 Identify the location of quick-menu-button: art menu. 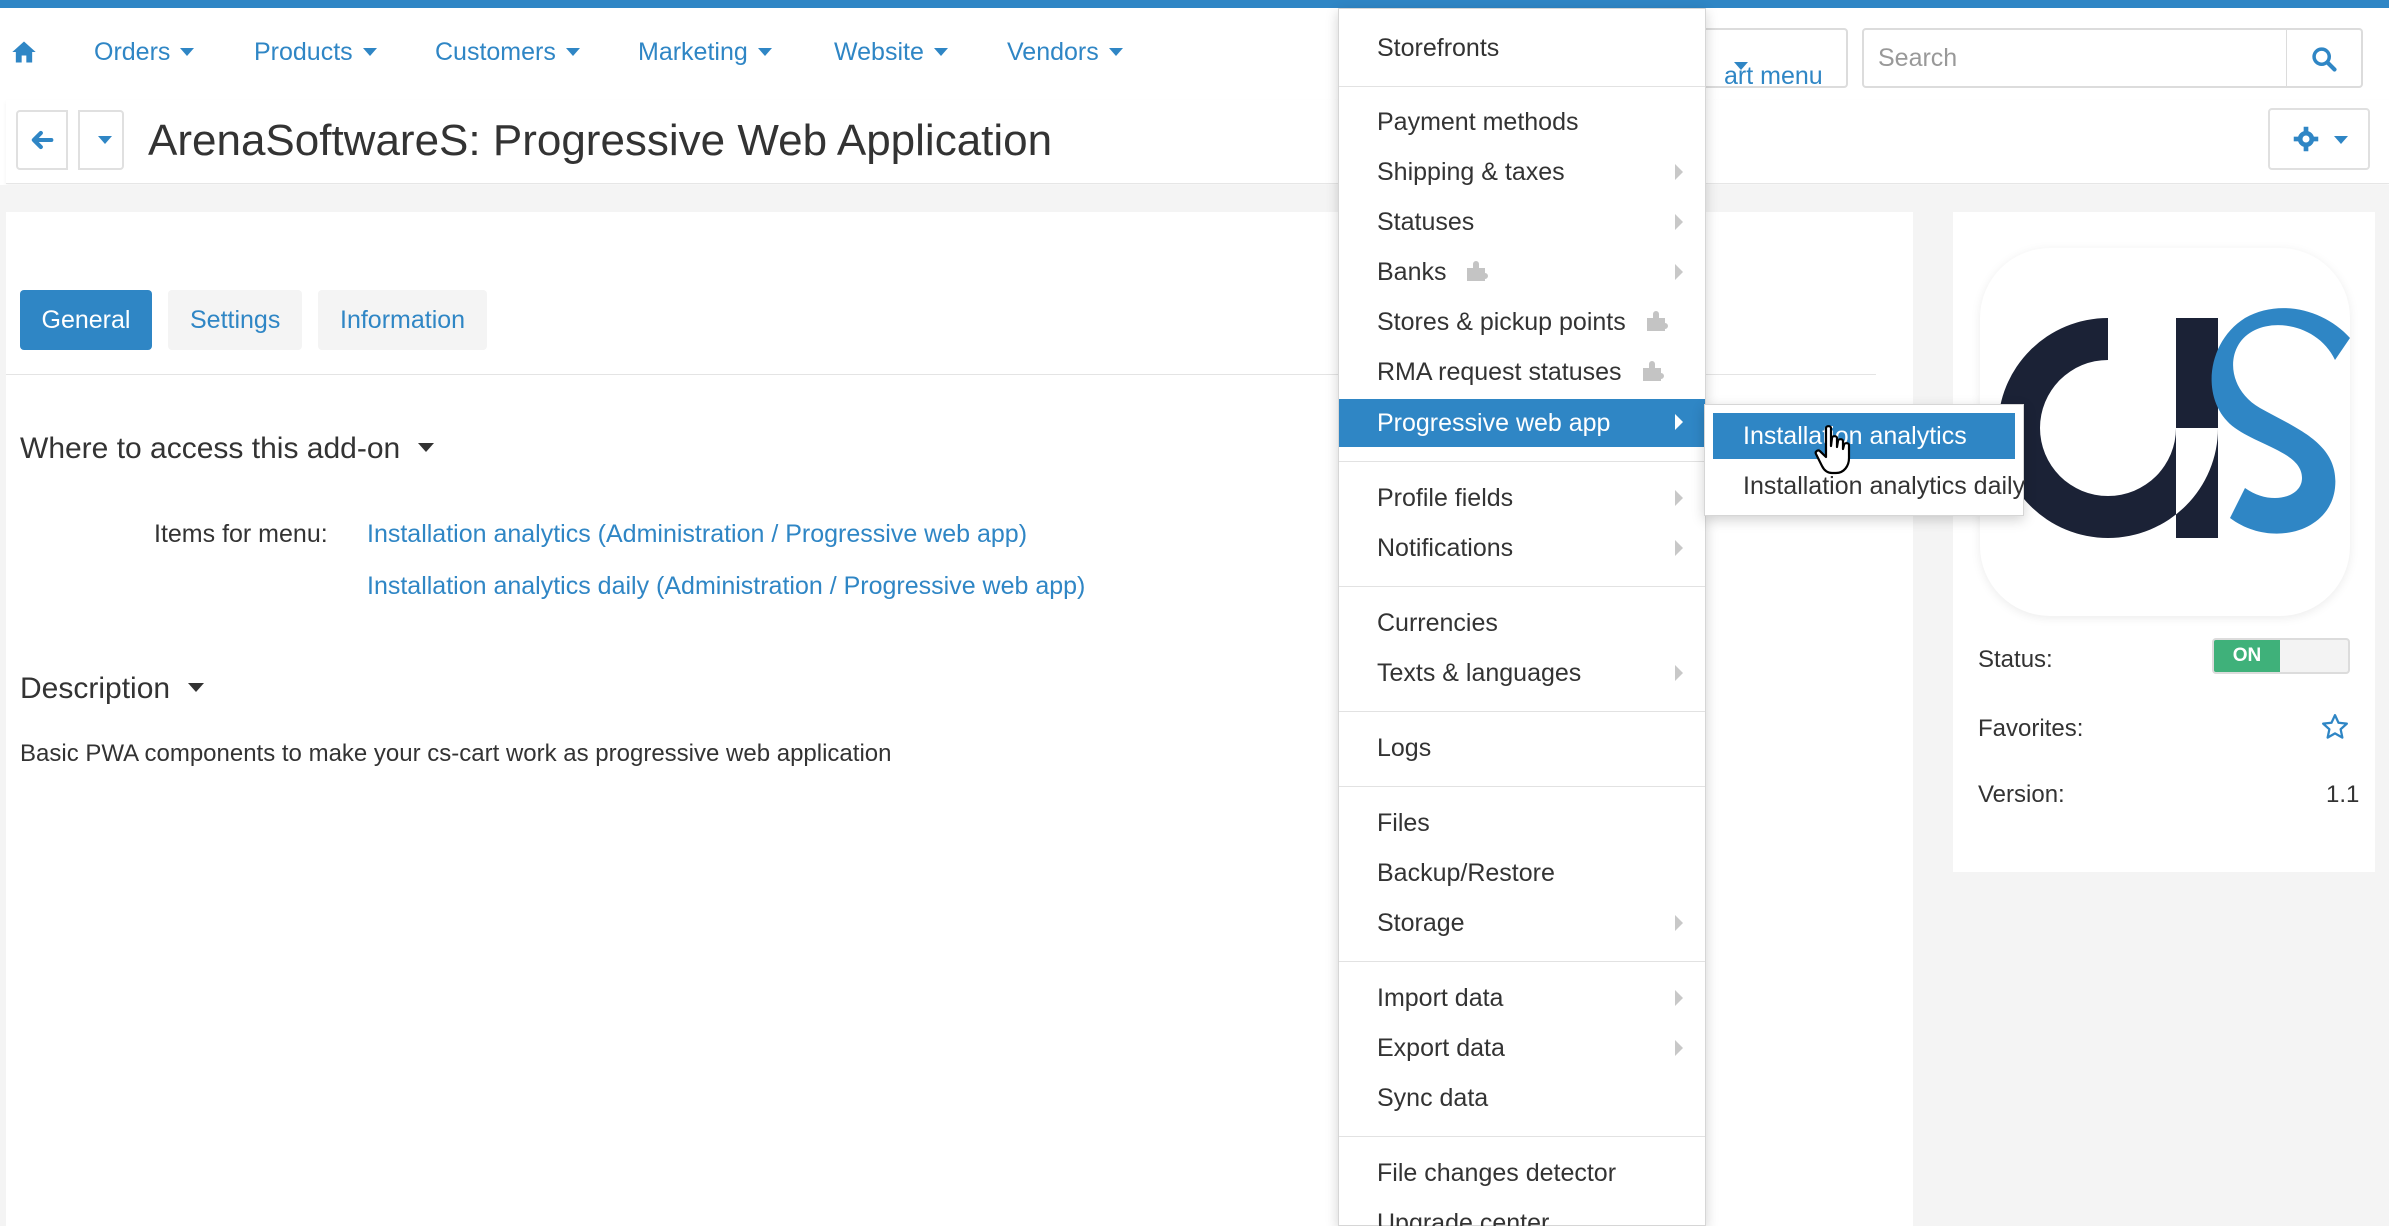
(1769, 59).